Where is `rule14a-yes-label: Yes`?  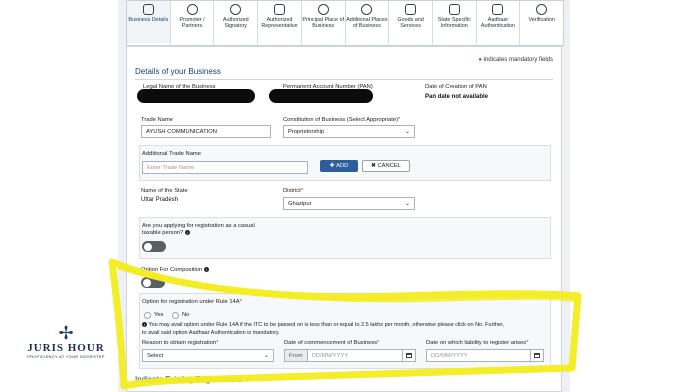 rule14a-yes-label: Yes is located at coordinates (159, 315).